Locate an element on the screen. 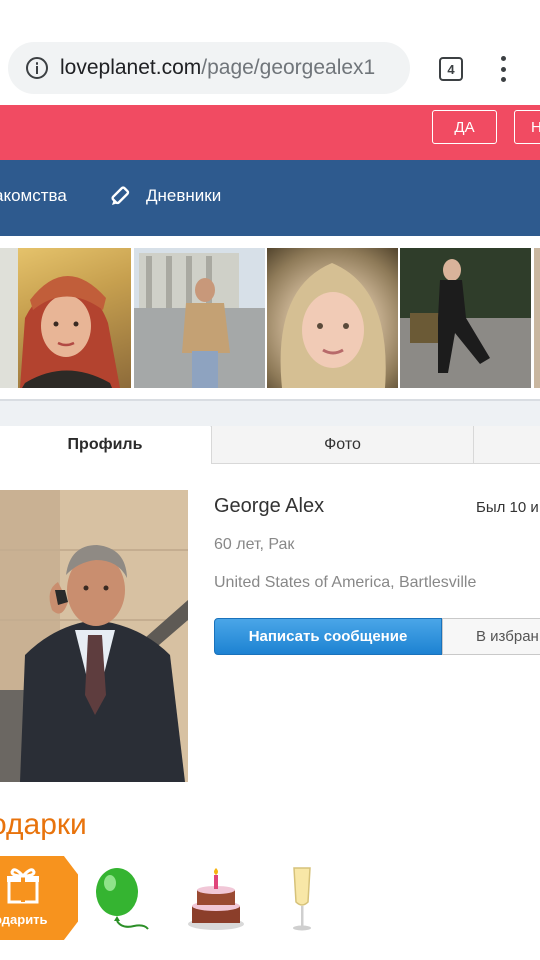 The width and height of the screenshot is (540, 960). more-menu-icon is located at coordinates (503, 69).